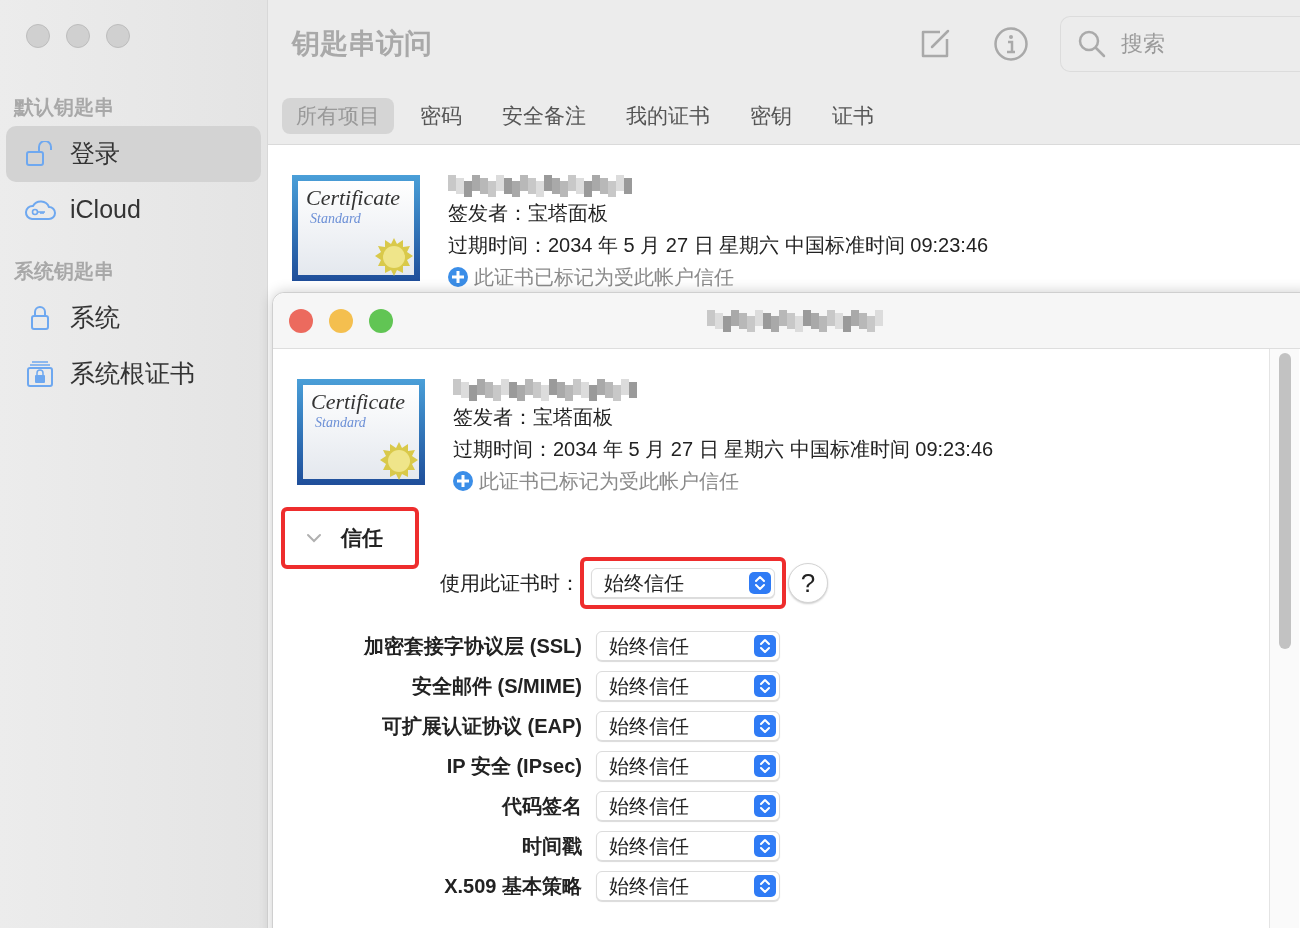 This screenshot has width=1300, height=928. What do you see at coordinates (513, 766) in the screenshot?
I see `policy-label: IP 安全 (IPsec)` at bounding box center [513, 766].